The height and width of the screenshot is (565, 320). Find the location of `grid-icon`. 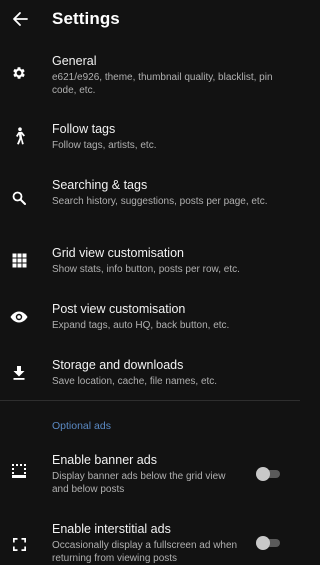

grid-icon is located at coordinates (19, 260).